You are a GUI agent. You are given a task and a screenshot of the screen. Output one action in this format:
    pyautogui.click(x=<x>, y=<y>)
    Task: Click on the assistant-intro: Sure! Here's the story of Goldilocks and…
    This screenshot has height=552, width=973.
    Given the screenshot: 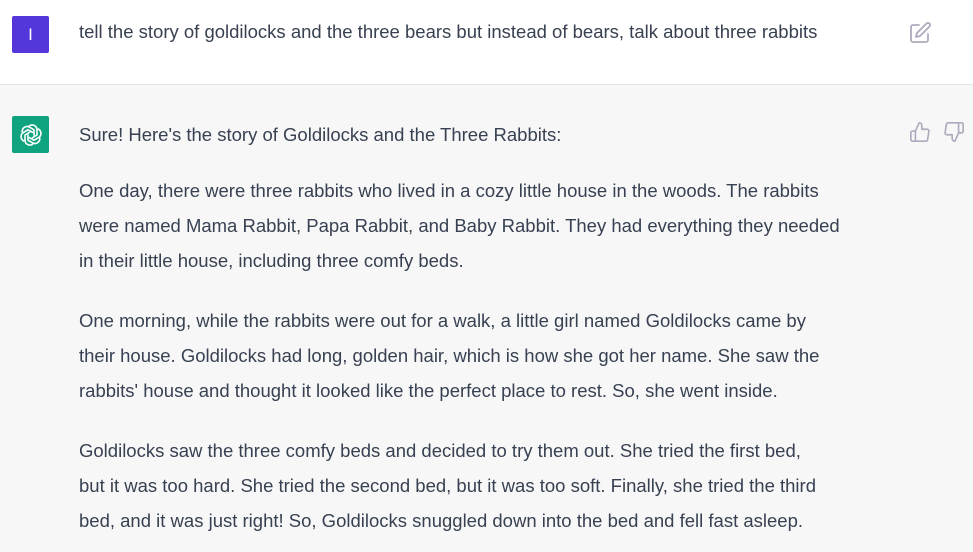 What is the action you would take?
    pyautogui.click(x=320, y=134)
    